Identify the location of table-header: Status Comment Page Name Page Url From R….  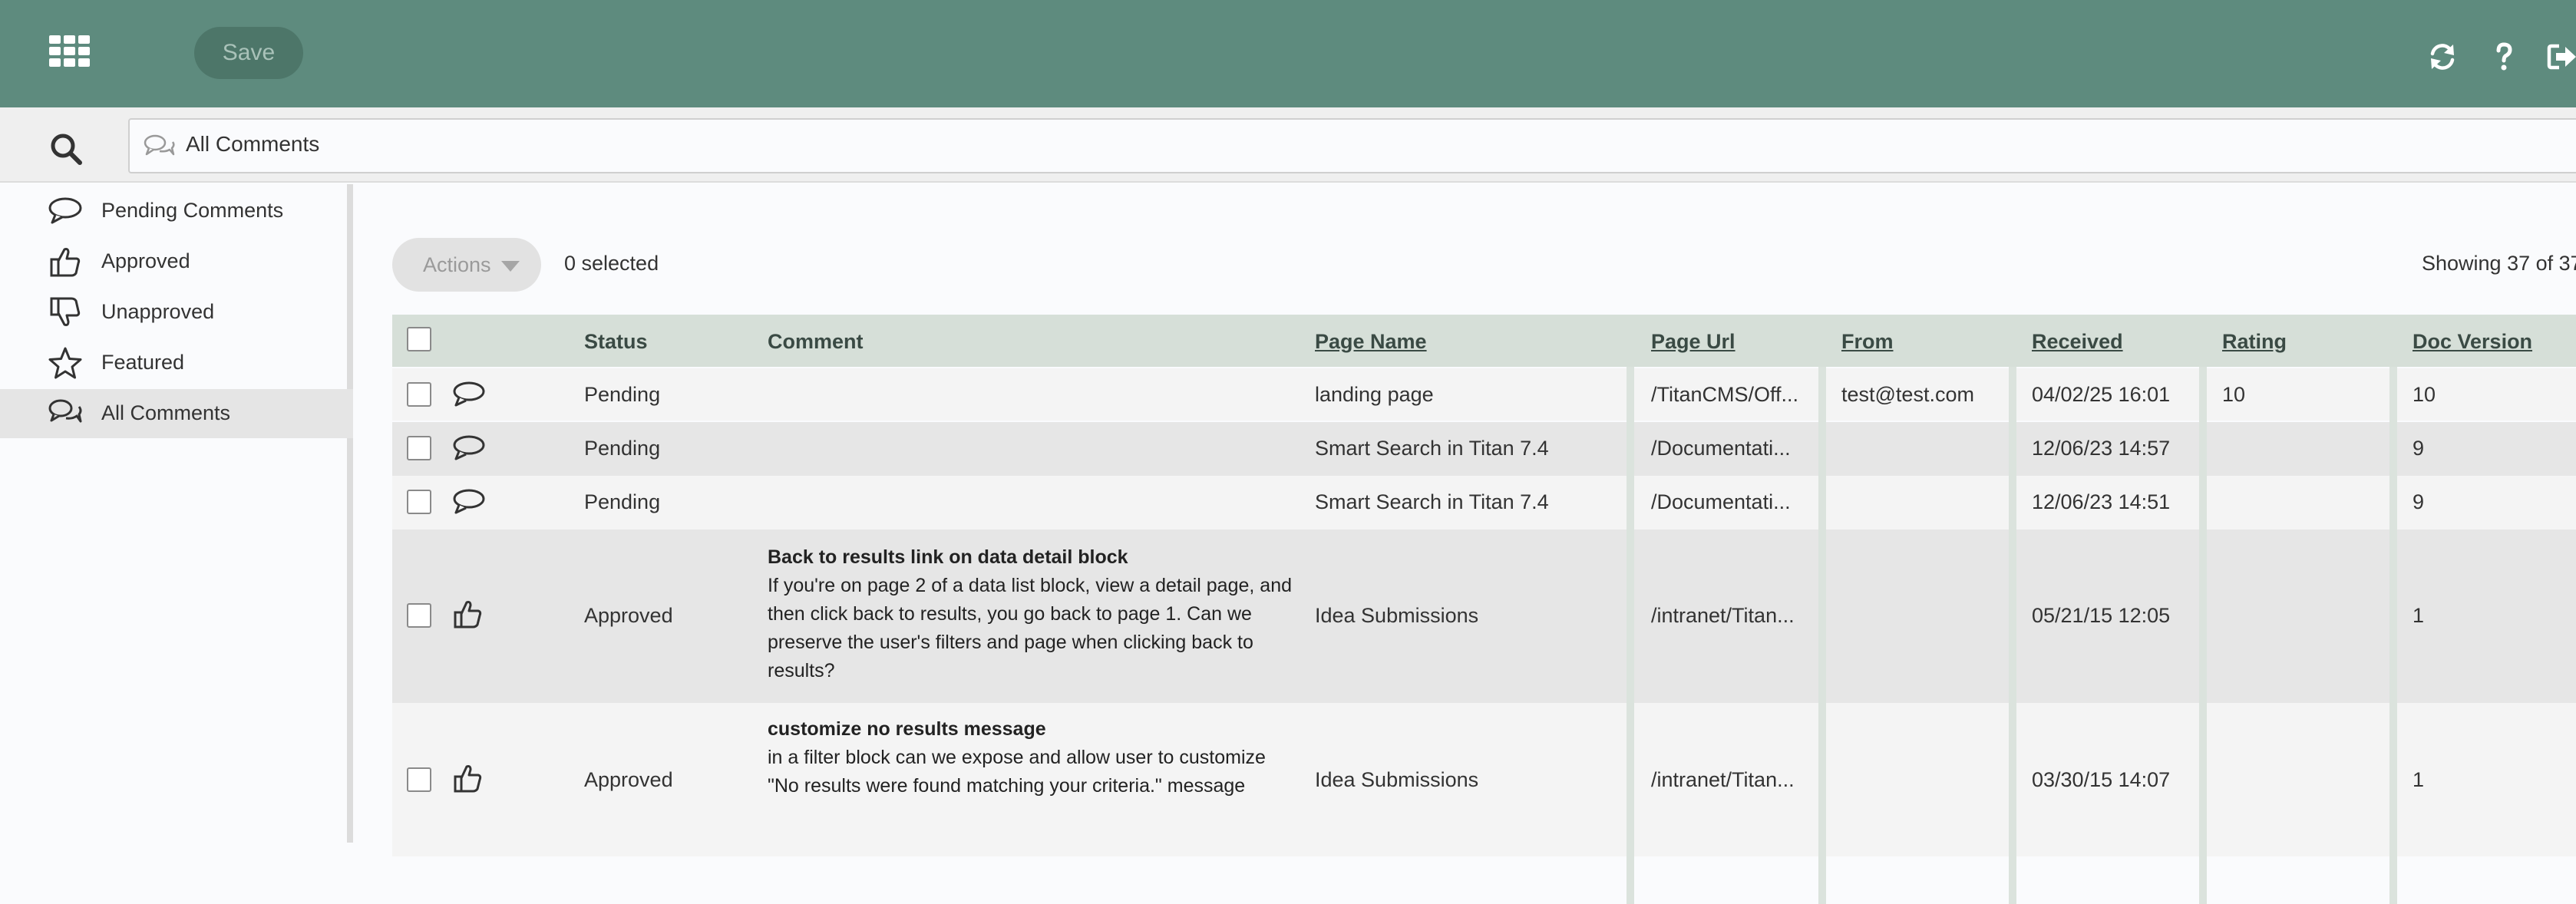
(1484, 341).